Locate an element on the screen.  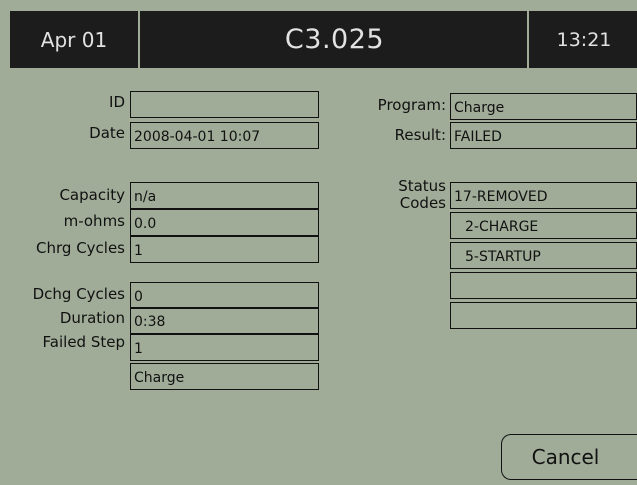
id-label: ID is located at coordinates (117, 102).